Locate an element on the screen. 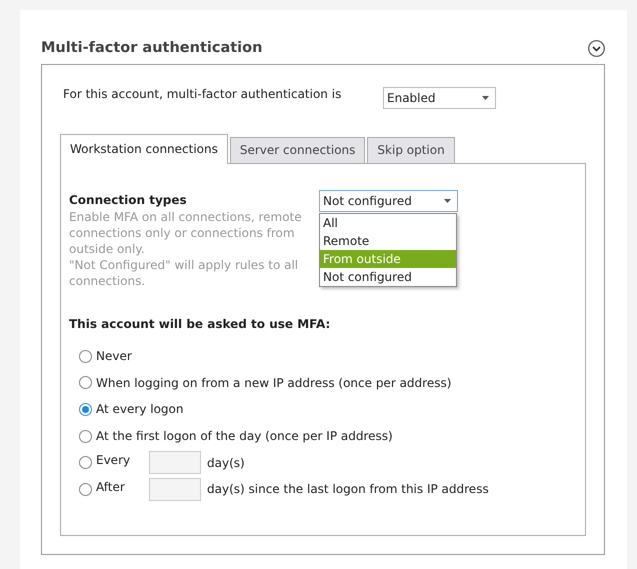 Image resolution: width=637 pixels, height=569 pixels. option-label: At the first logon of the day (once per IP address) is located at coordinates (244, 437).